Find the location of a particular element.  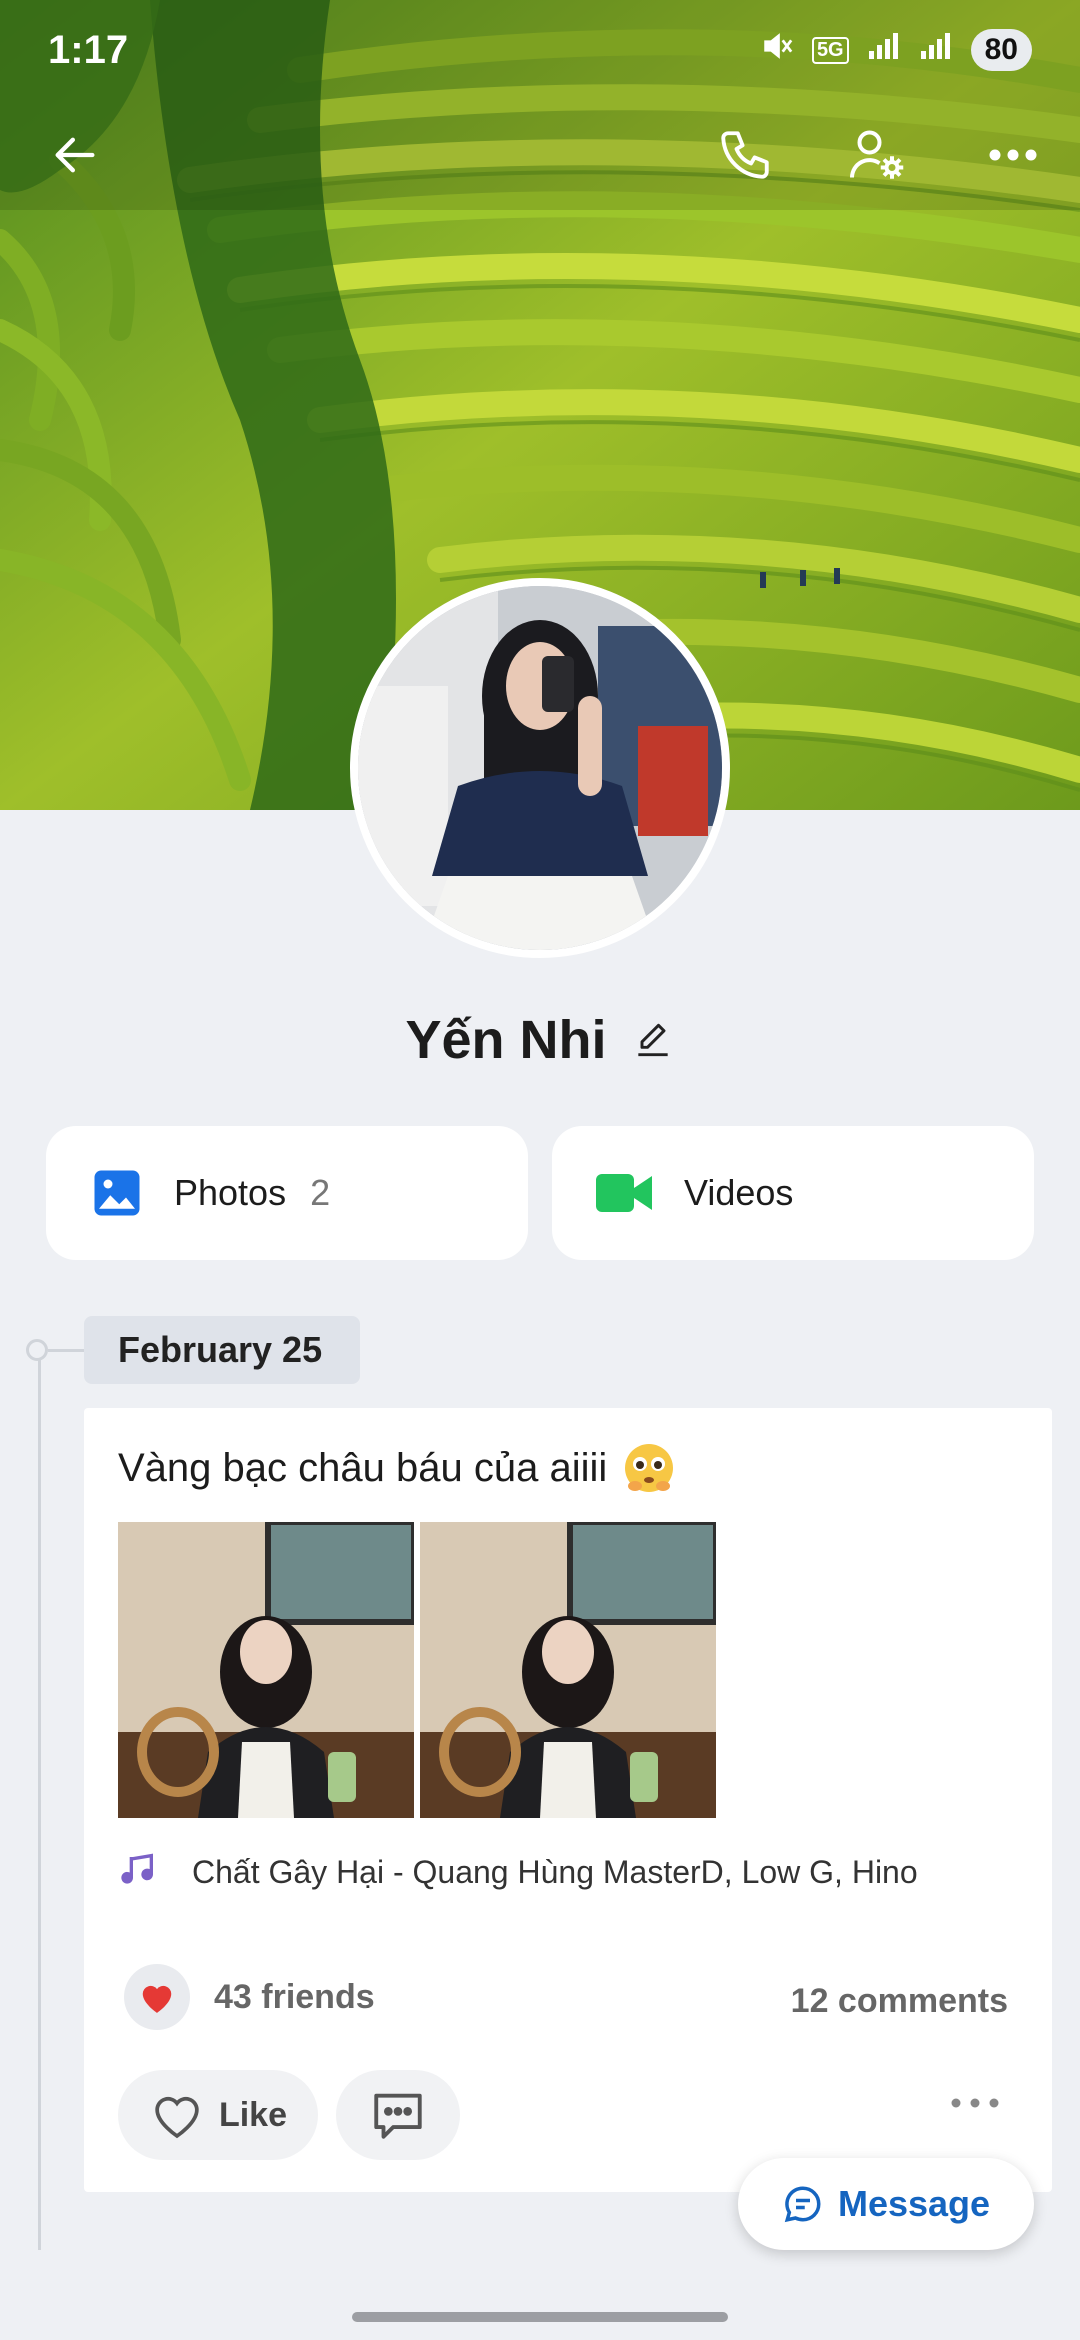

heart-reaction-badge is located at coordinates (157, 1997).